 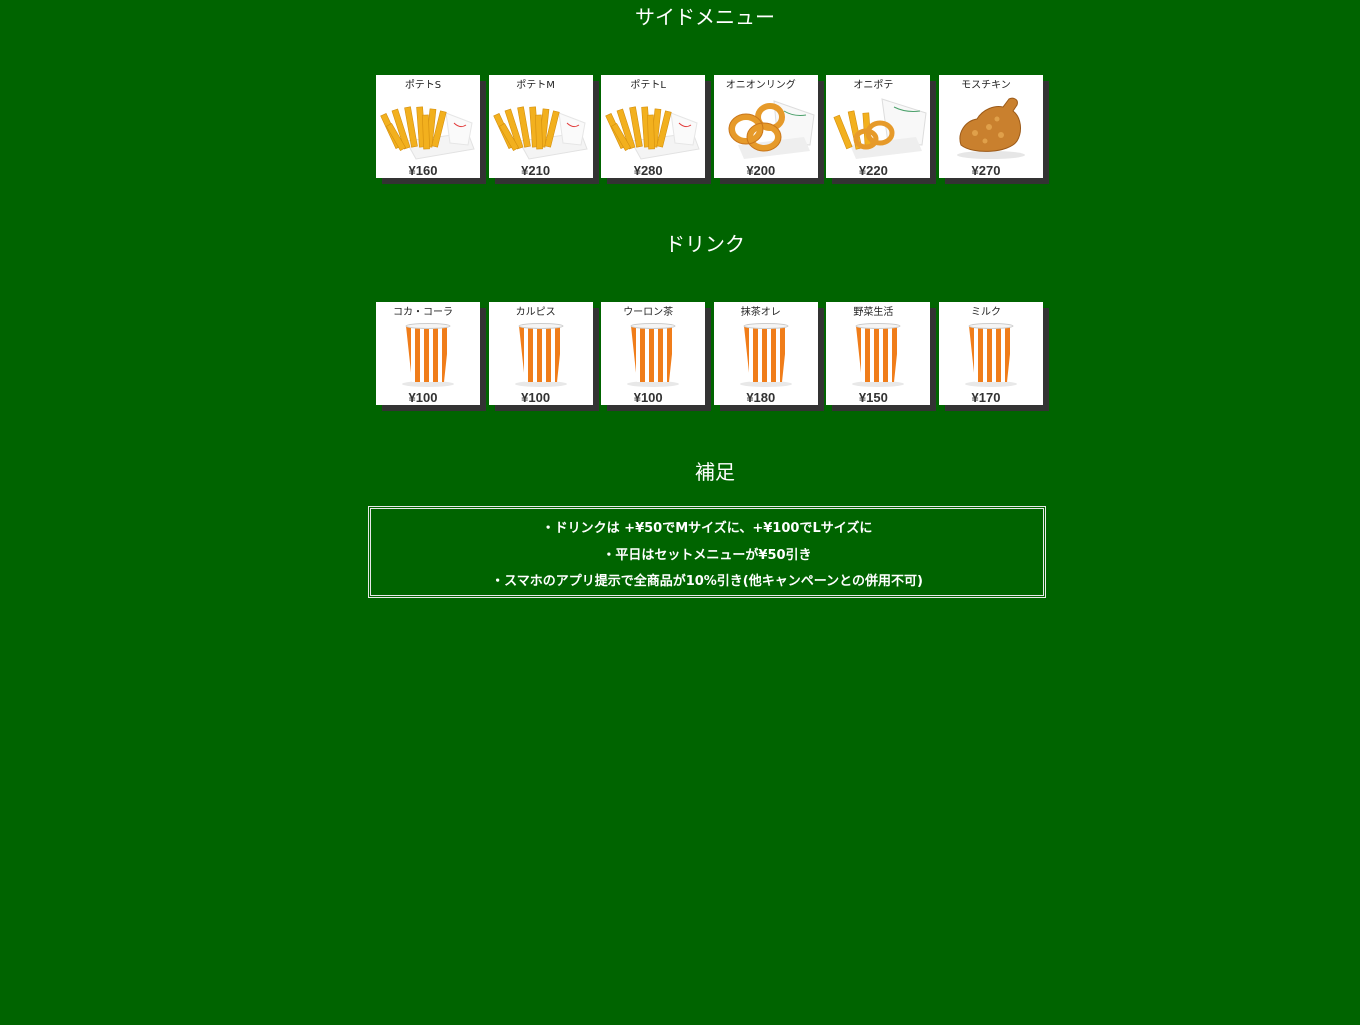 I want to click on item-name: ポテトL, so click(x=648, y=85).